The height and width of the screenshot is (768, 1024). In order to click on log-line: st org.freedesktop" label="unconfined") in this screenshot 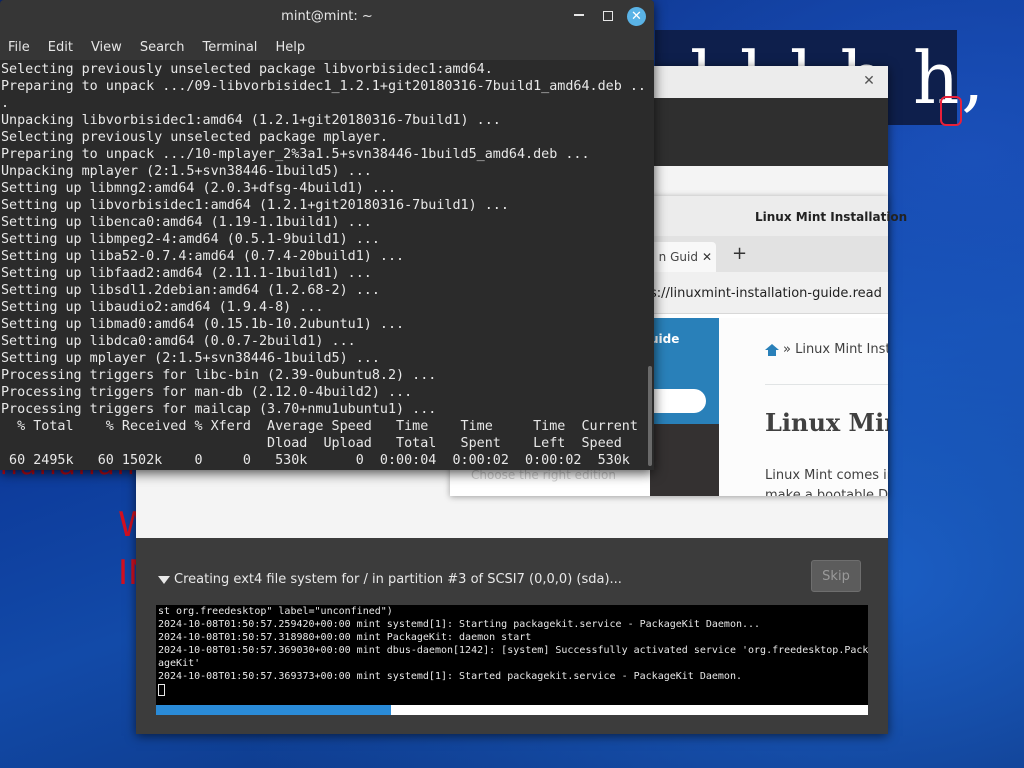, I will do `click(275, 611)`.